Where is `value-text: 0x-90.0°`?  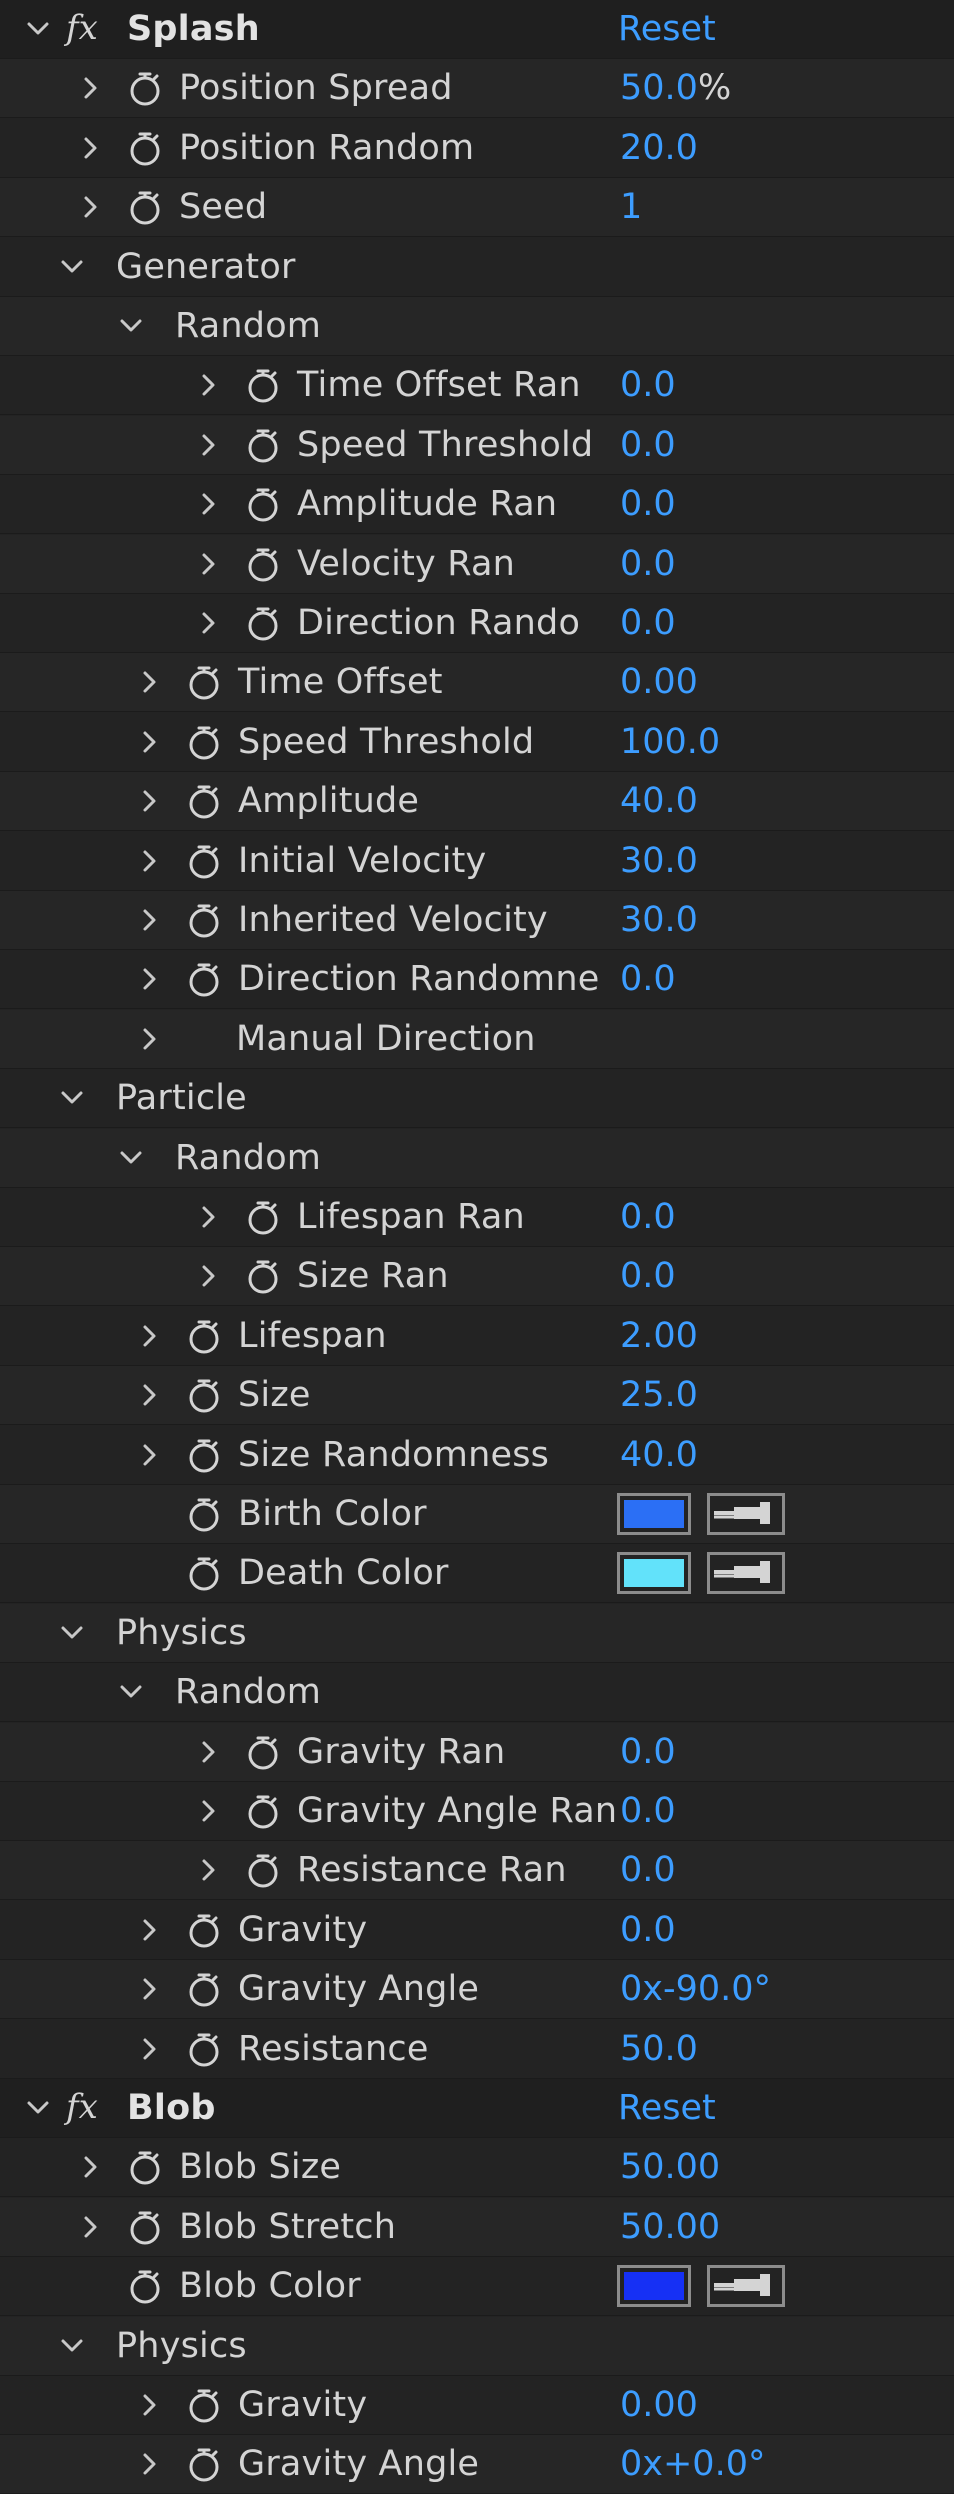 value-text: 0x-90.0° is located at coordinates (695, 1989).